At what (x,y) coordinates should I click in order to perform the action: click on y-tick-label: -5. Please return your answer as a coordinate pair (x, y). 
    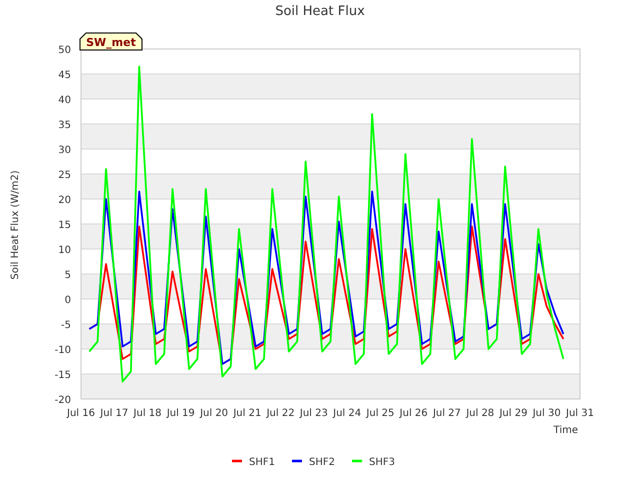
    Looking at the image, I should click on (66, 325).